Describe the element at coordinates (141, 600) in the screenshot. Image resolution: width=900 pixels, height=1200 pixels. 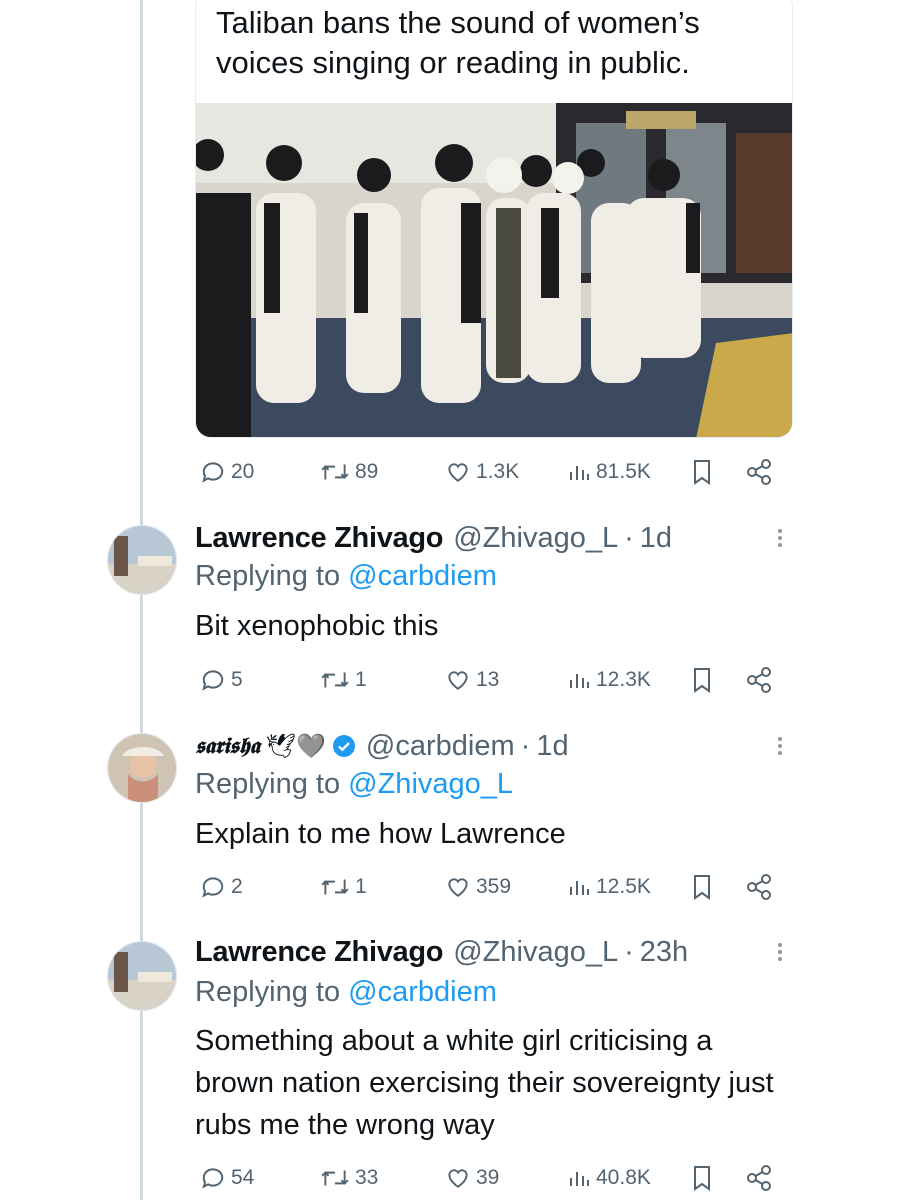
I see `thread-line` at that location.